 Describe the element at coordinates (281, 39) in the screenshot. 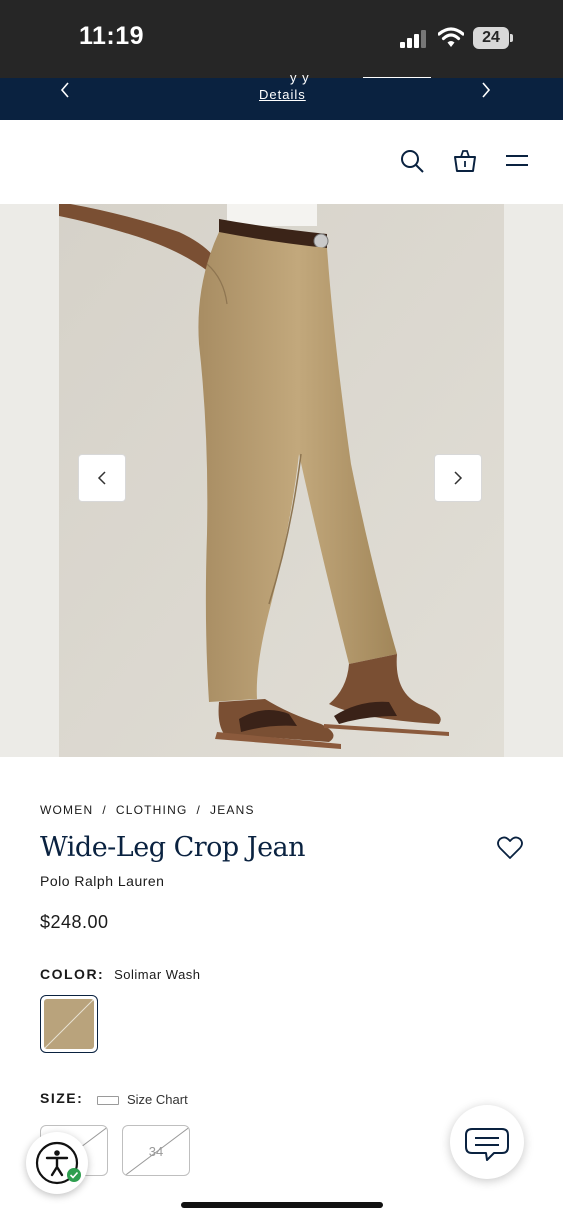

I see `status-bar: 11:19 24` at that location.